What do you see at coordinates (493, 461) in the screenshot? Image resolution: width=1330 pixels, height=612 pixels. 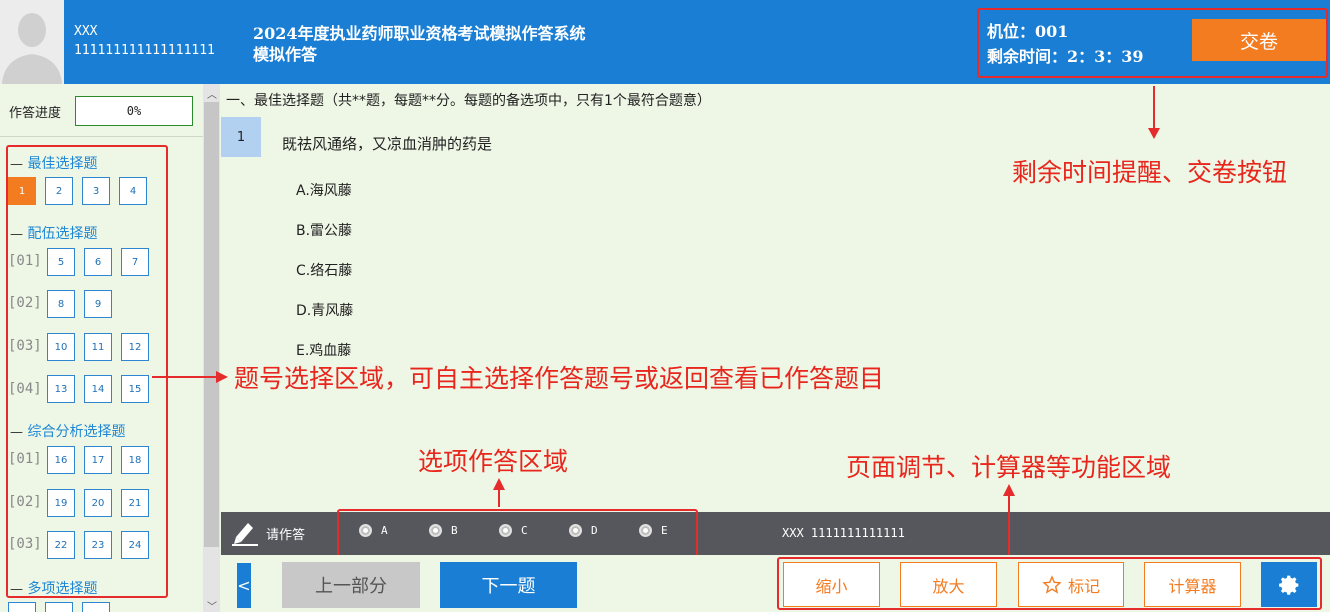 I see `annotation-answer-area: 选项作答区域` at bounding box center [493, 461].